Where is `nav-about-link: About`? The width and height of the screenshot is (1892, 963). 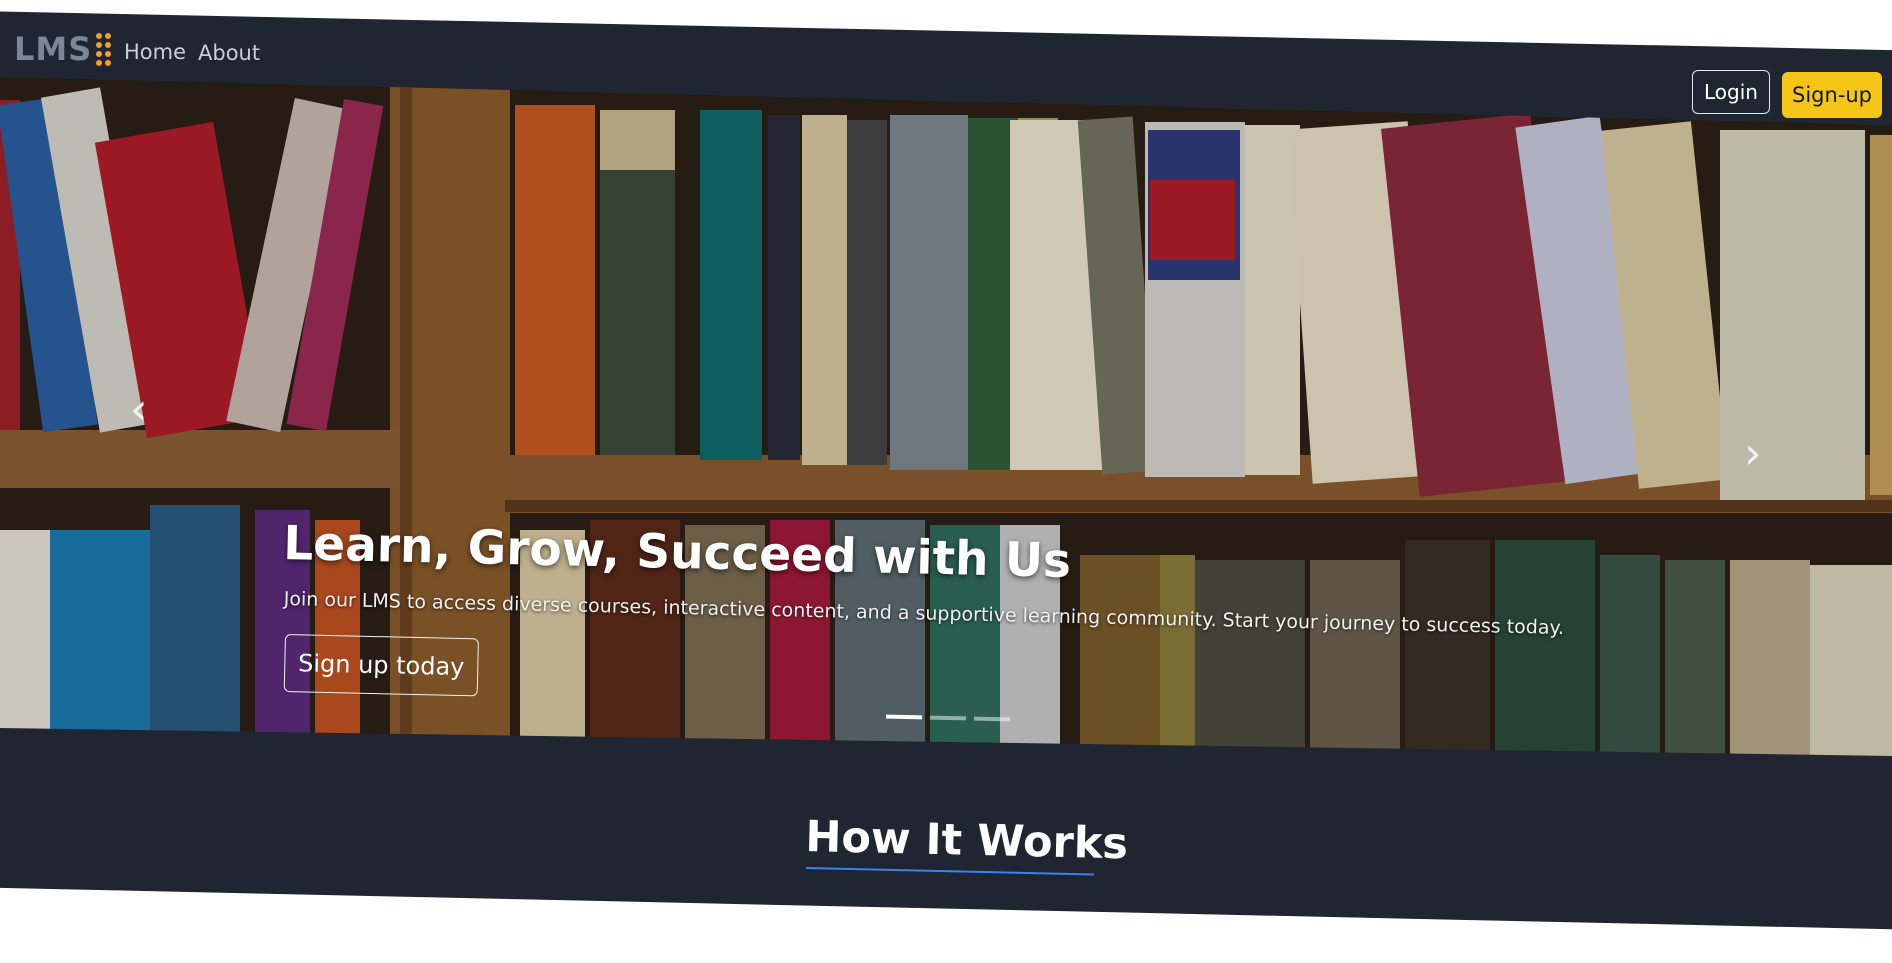 nav-about-link: About is located at coordinates (229, 53).